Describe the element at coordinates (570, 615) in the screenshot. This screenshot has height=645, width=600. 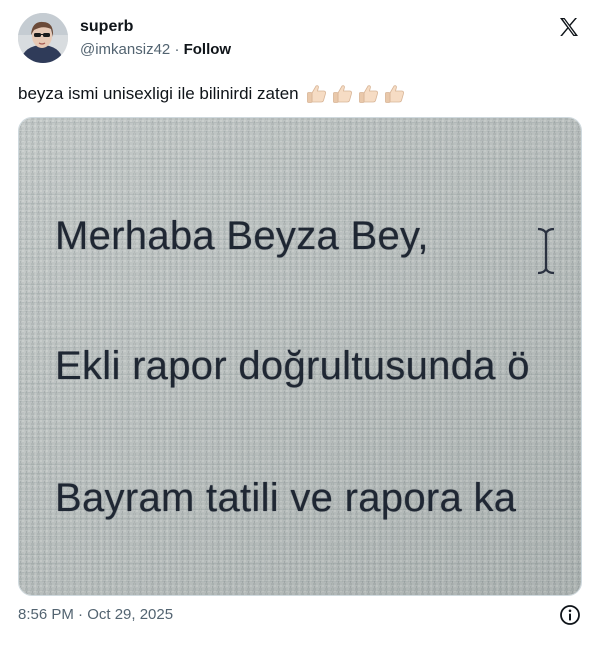
I see `info-icon` at that location.